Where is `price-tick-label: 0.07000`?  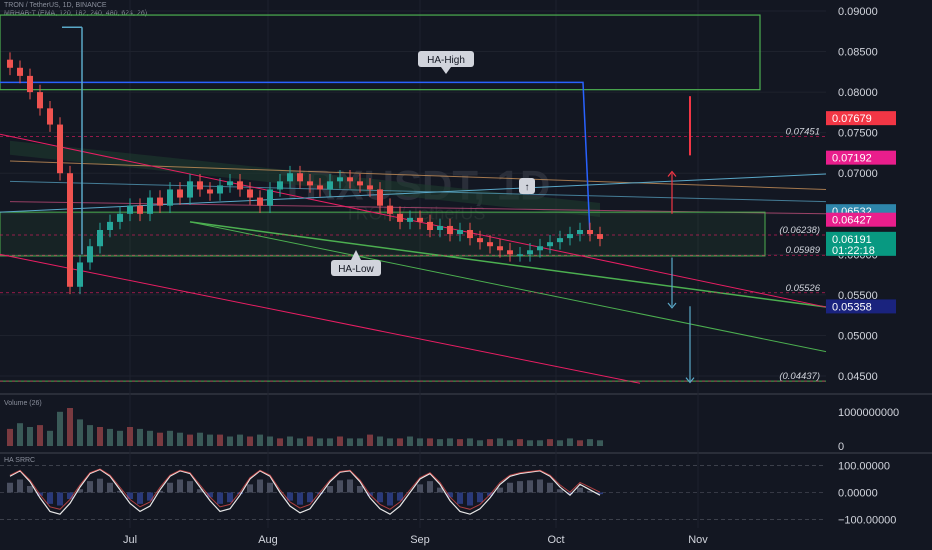 price-tick-label: 0.07000 is located at coordinates (858, 174).